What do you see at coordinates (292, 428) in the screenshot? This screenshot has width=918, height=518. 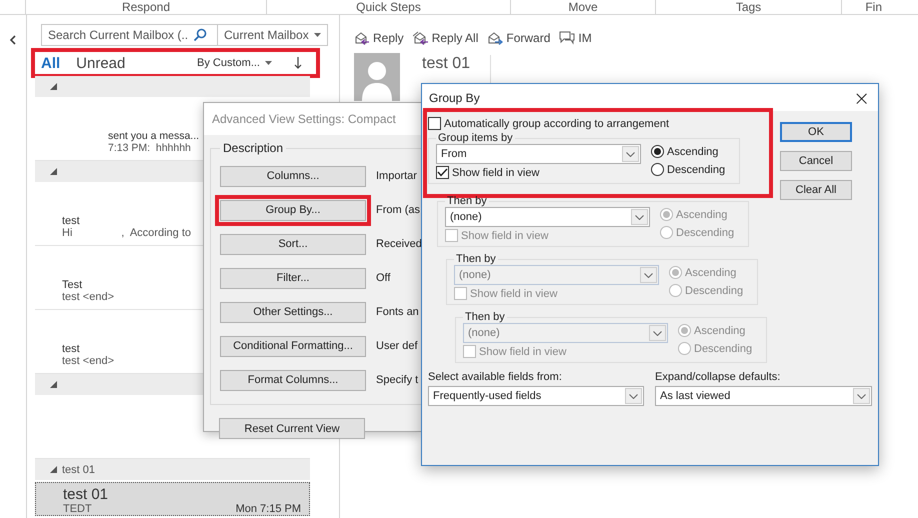 I see `reset-button: Reset Current View` at bounding box center [292, 428].